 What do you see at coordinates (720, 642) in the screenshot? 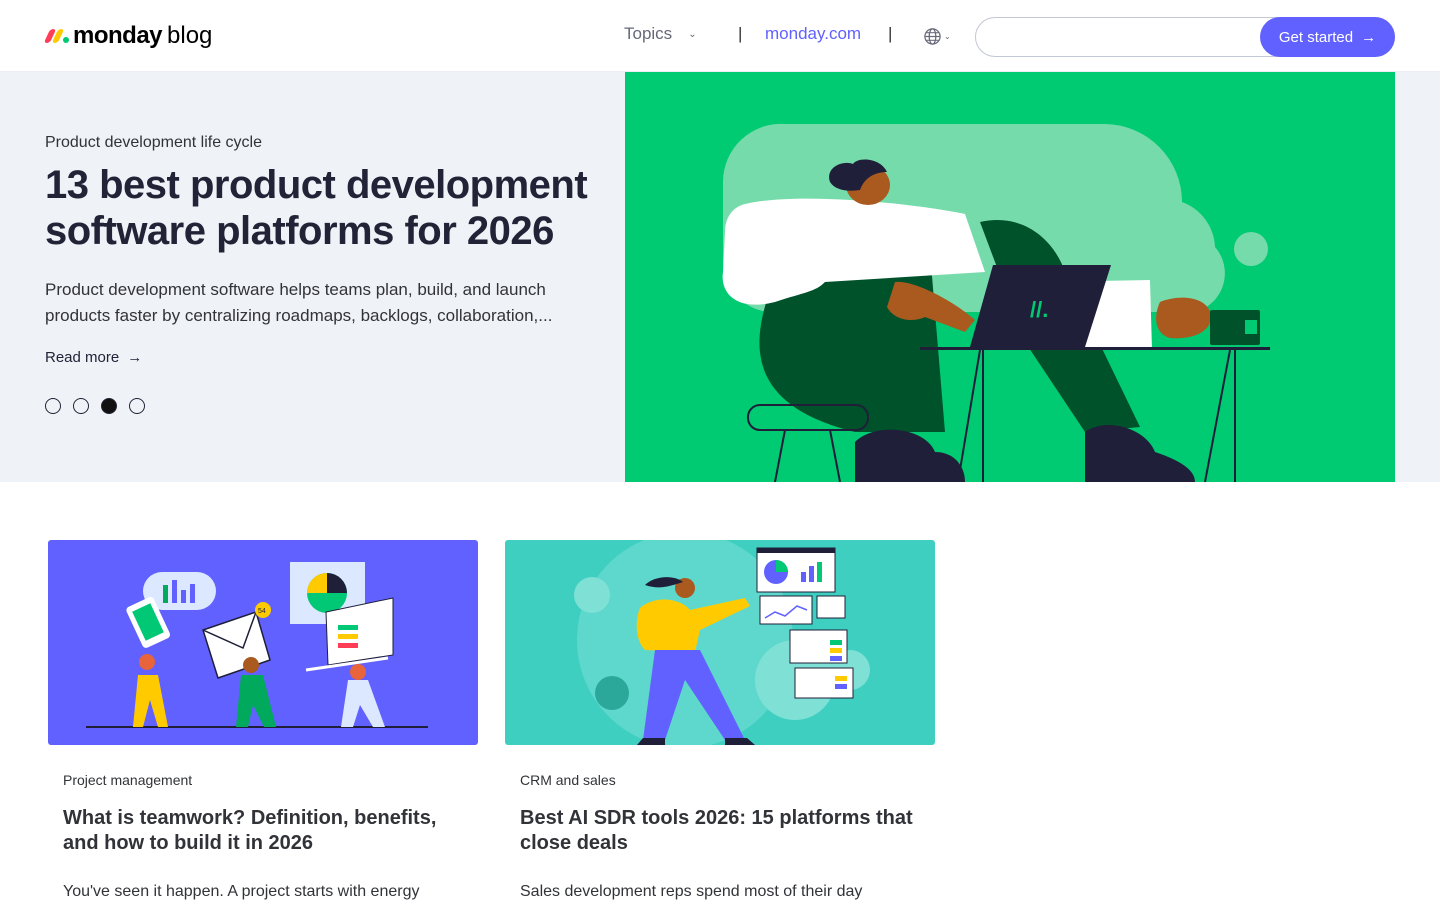
I see `card-illustration` at bounding box center [720, 642].